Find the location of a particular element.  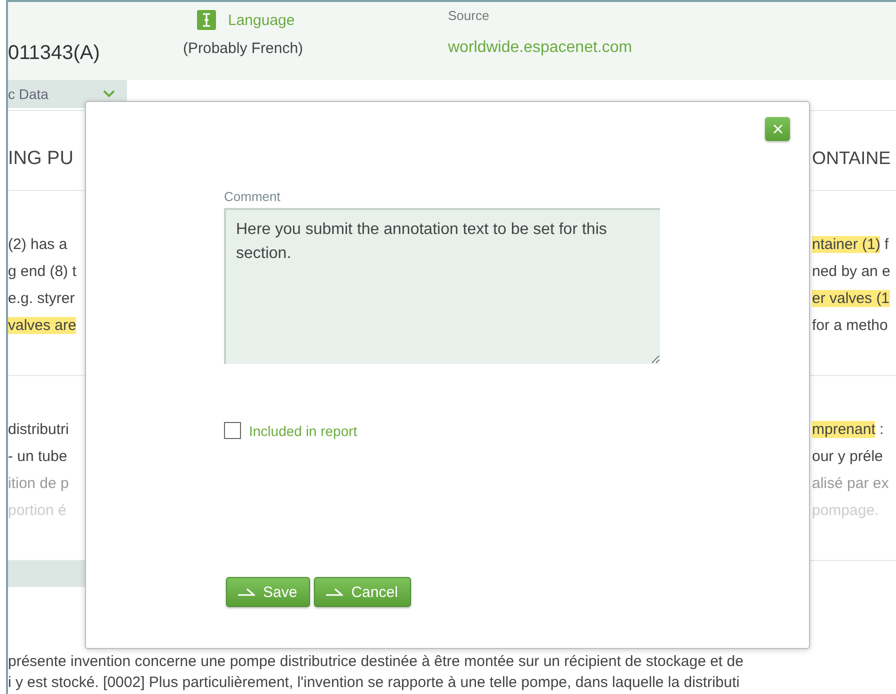

text-line: for a metho is located at coordinates (850, 326).